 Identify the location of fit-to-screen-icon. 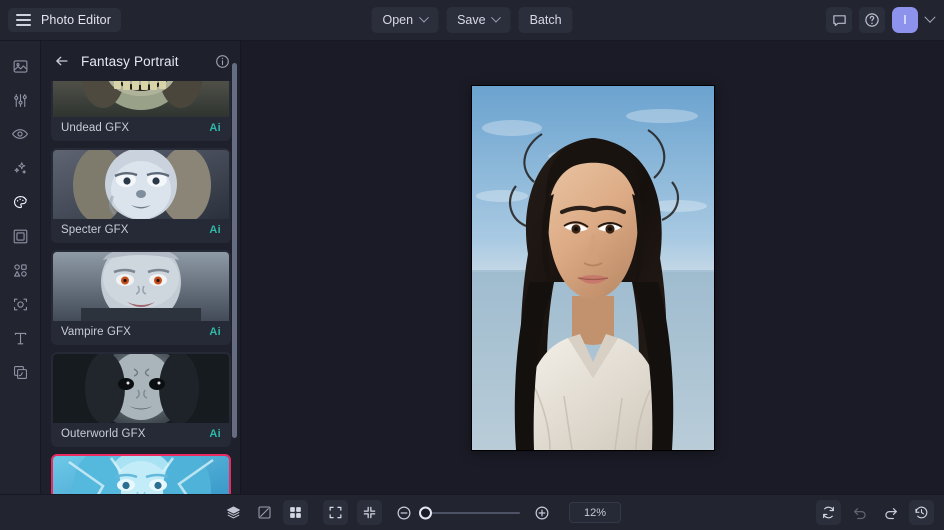
(335, 512).